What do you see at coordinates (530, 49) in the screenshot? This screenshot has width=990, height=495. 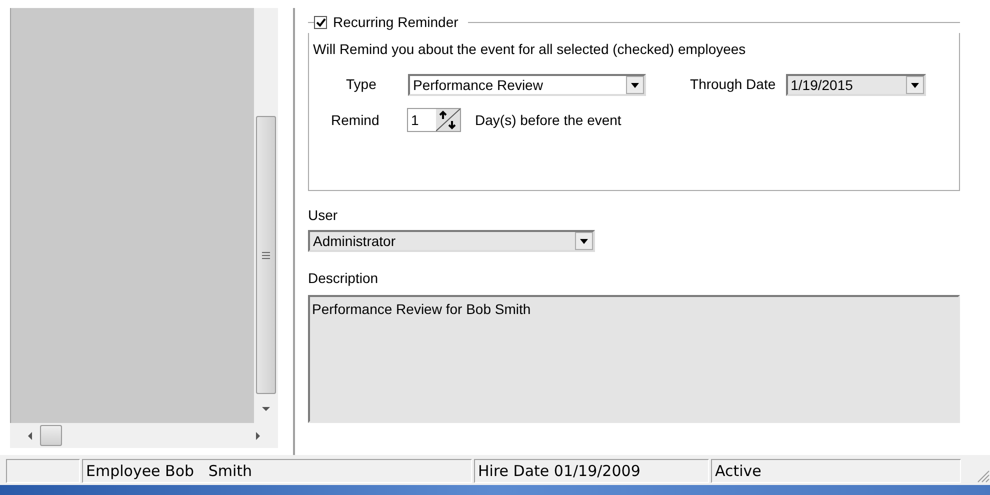 I see `reminder-note: Will Remind you about the event for all selected (checked) employees` at bounding box center [530, 49].